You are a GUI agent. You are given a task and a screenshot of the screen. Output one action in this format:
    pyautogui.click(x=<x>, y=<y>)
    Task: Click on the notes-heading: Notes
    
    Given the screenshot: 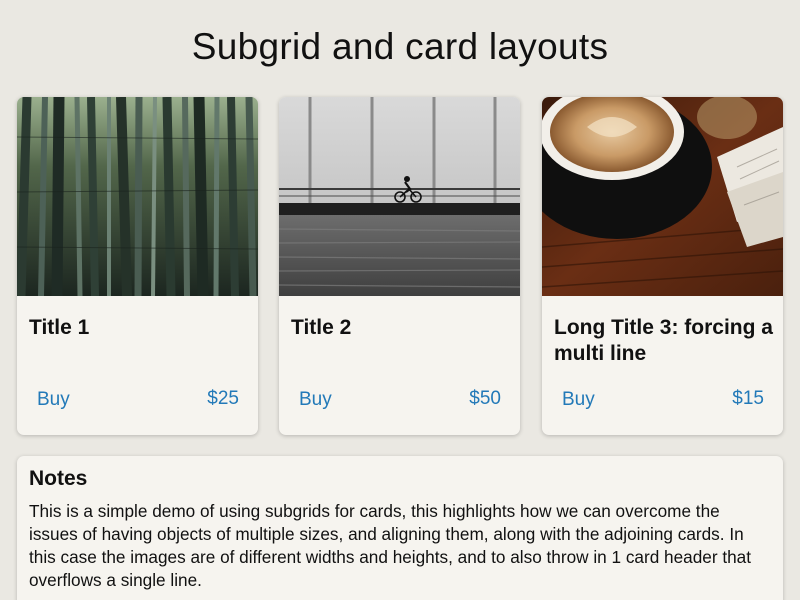 What is the action you would take?
    pyautogui.click(x=58, y=478)
    